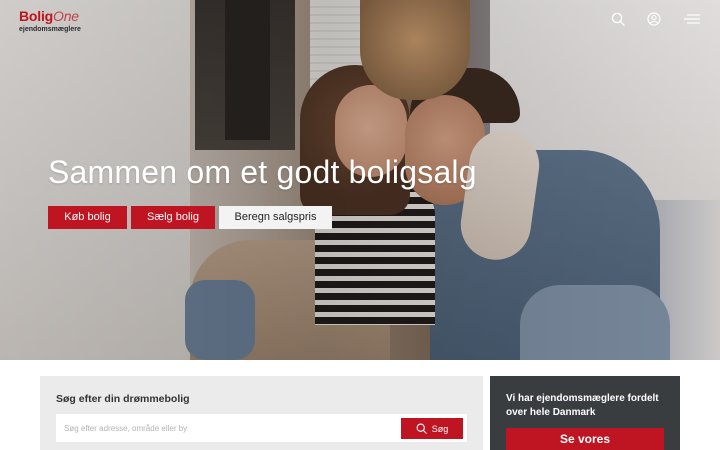  I want to click on calculate-price-button: Beregn salgspris, so click(275, 217).